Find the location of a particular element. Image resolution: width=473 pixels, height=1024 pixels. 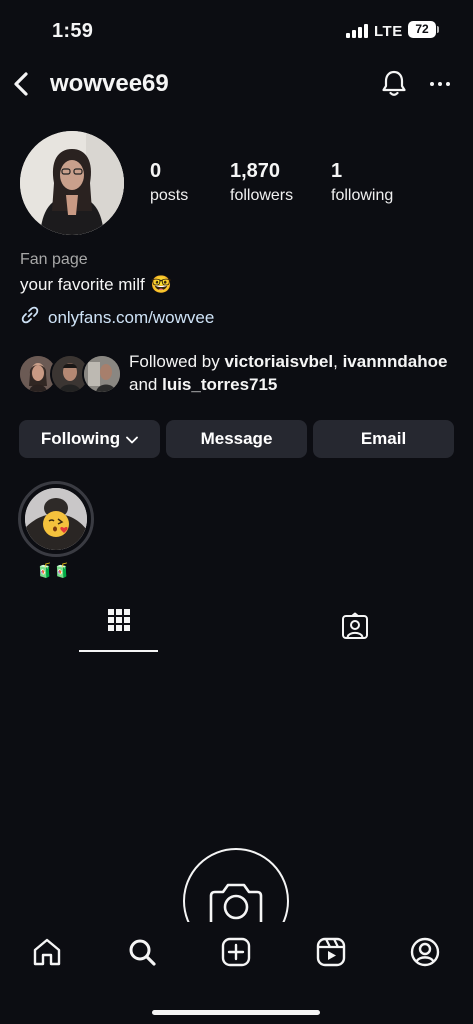

message-button-label: Message is located at coordinates (236, 438).